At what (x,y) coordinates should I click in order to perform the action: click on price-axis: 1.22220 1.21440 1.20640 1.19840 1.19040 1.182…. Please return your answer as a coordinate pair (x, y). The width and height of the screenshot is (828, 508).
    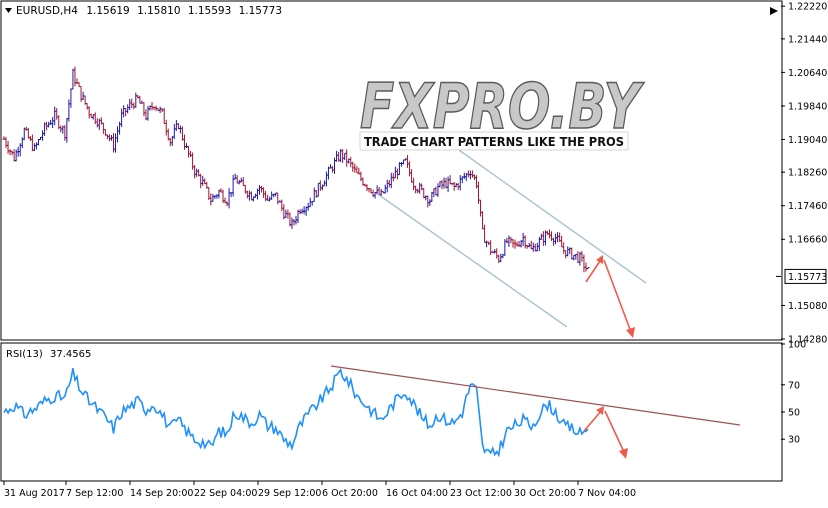
    Looking at the image, I should click on (804, 174).